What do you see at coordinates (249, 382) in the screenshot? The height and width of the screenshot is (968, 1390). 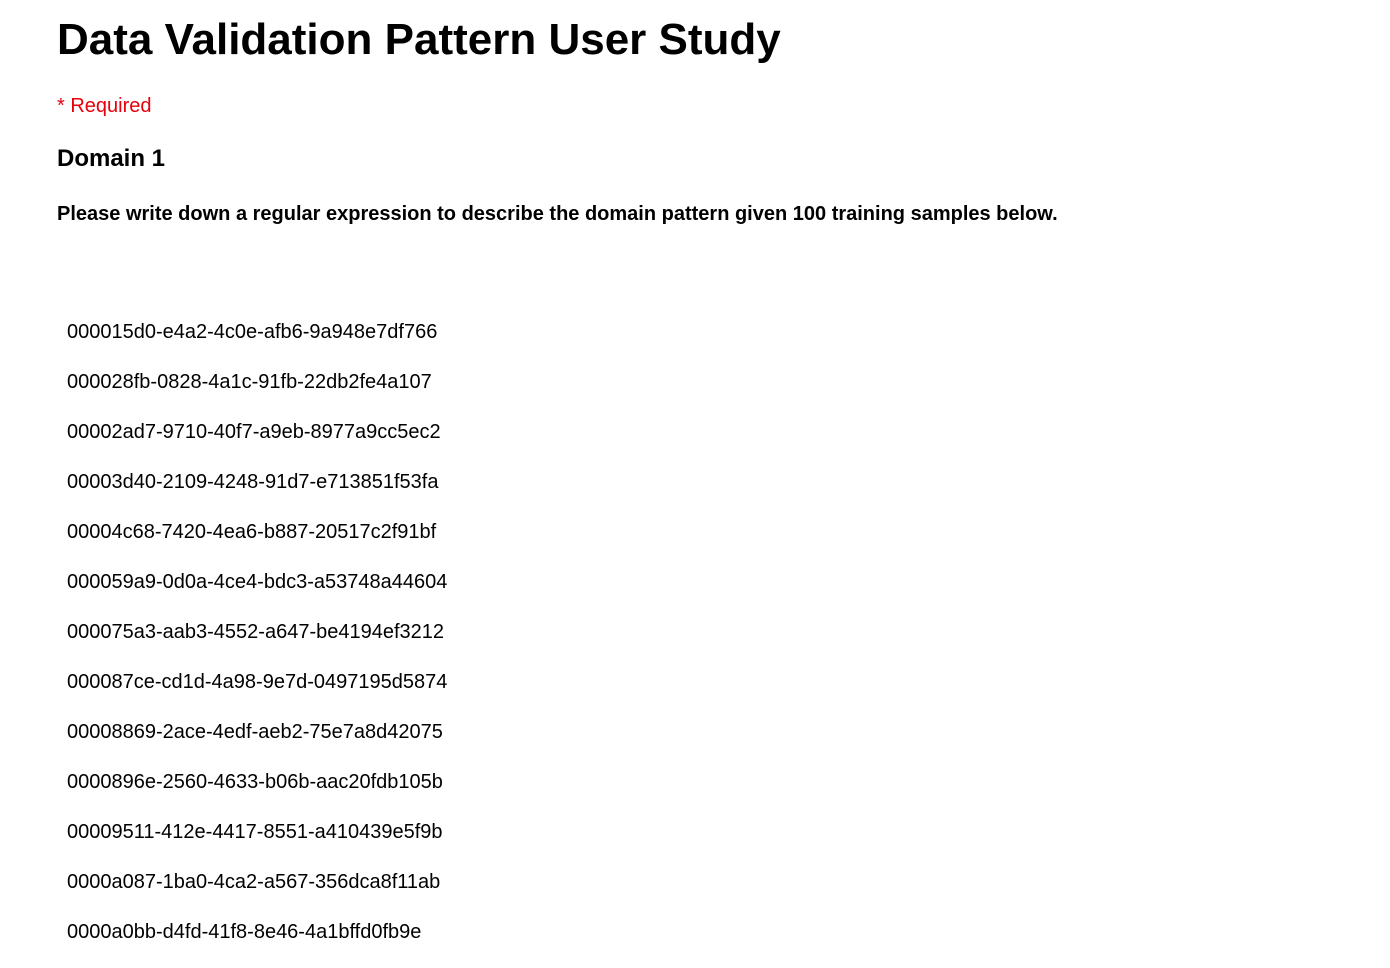 I see `sample-item: 000028fb-0828-4a1c-91fb-22db2fe4a107` at bounding box center [249, 382].